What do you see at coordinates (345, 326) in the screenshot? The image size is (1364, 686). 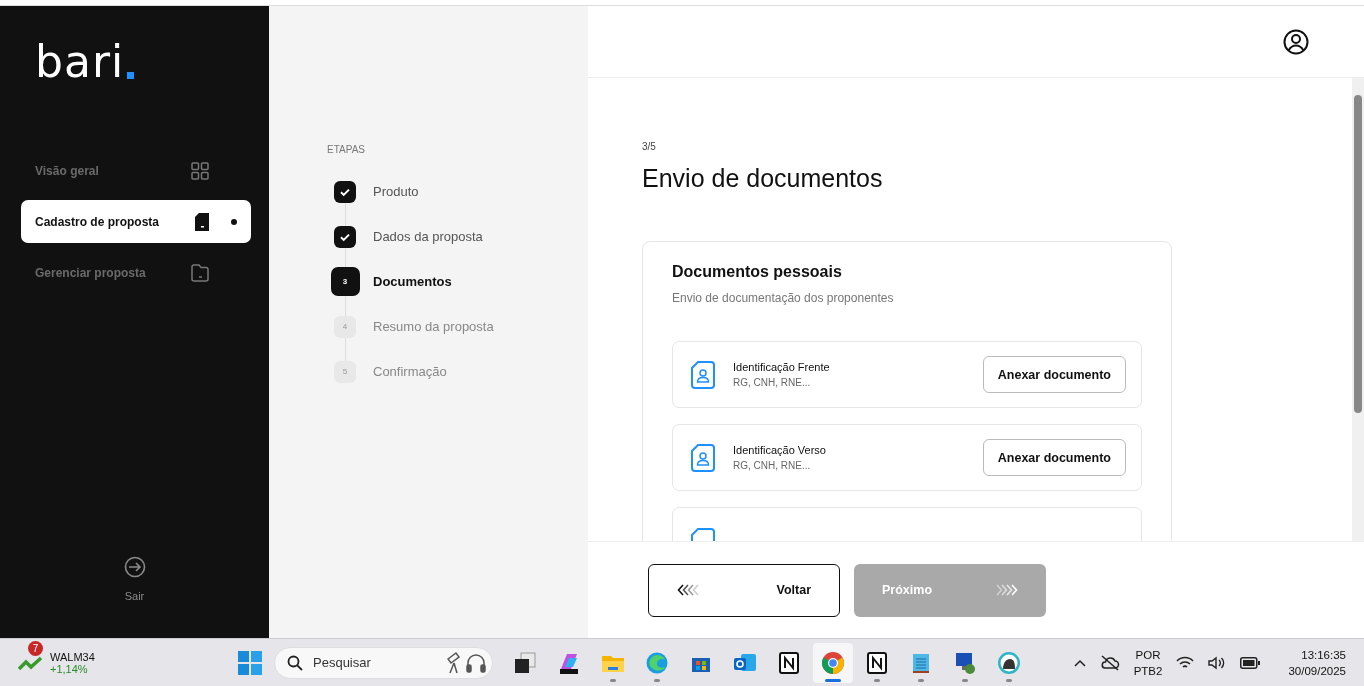 I see `step-number: 4` at bounding box center [345, 326].